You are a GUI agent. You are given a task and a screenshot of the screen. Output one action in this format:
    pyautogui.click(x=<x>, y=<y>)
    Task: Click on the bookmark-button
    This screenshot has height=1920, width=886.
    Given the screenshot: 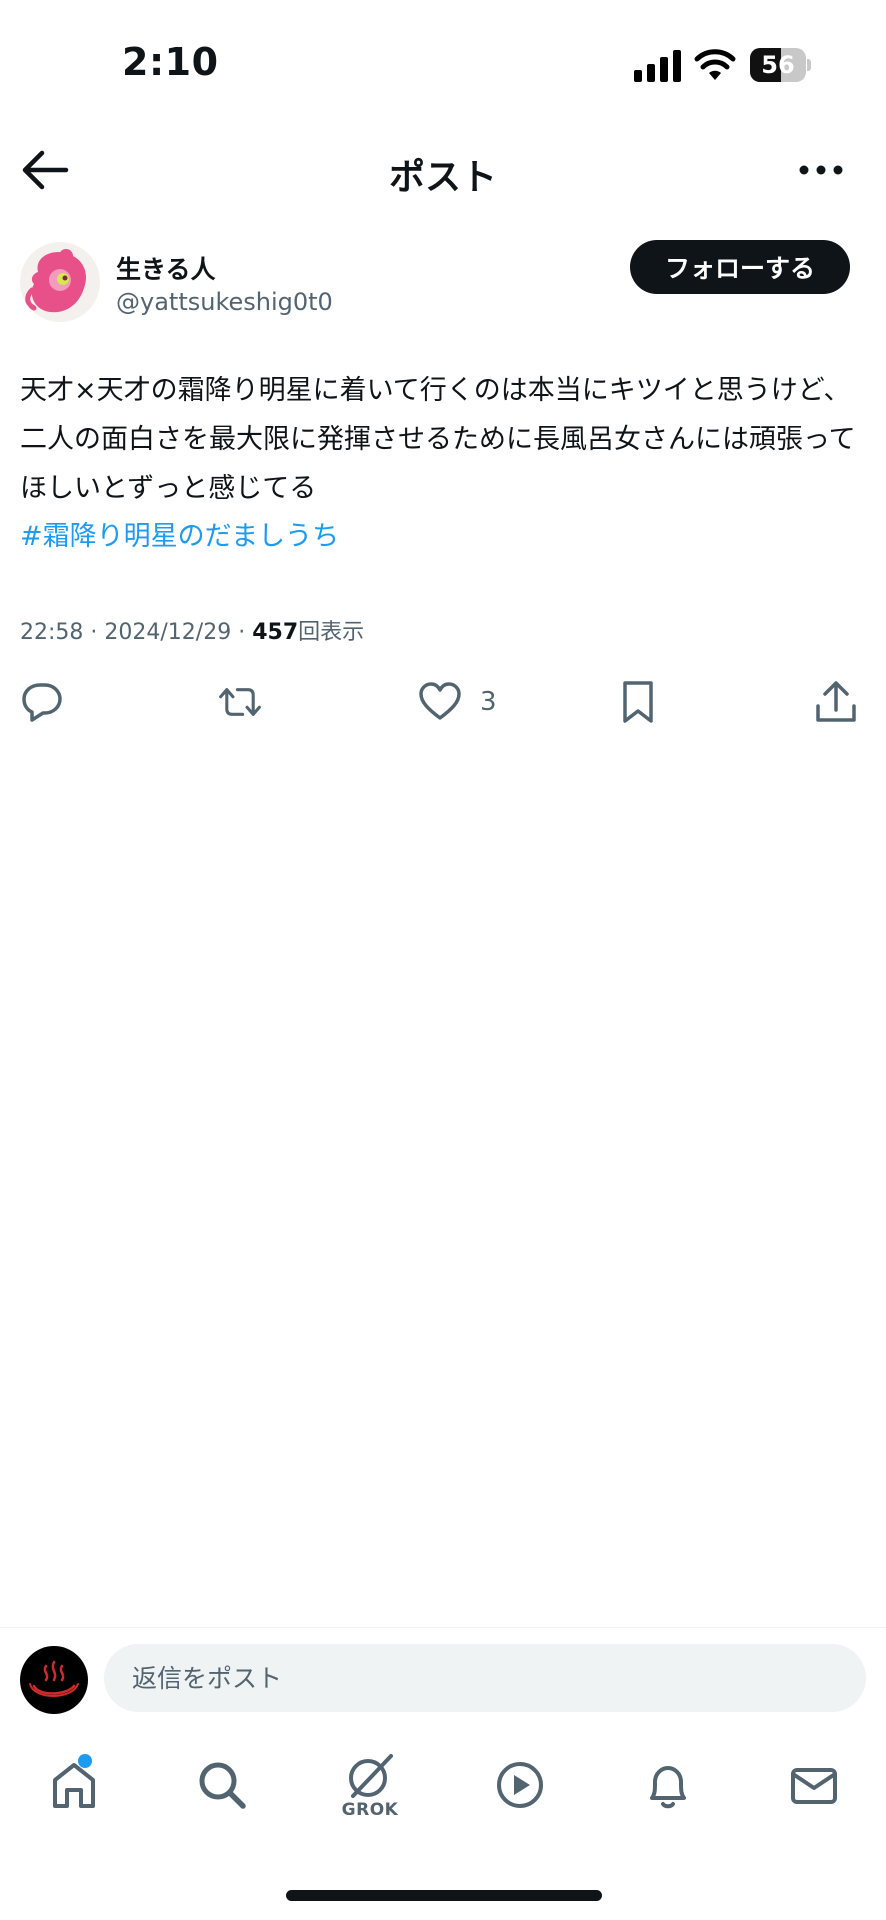 What is the action you would take?
    pyautogui.click(x=638, y=702)
    